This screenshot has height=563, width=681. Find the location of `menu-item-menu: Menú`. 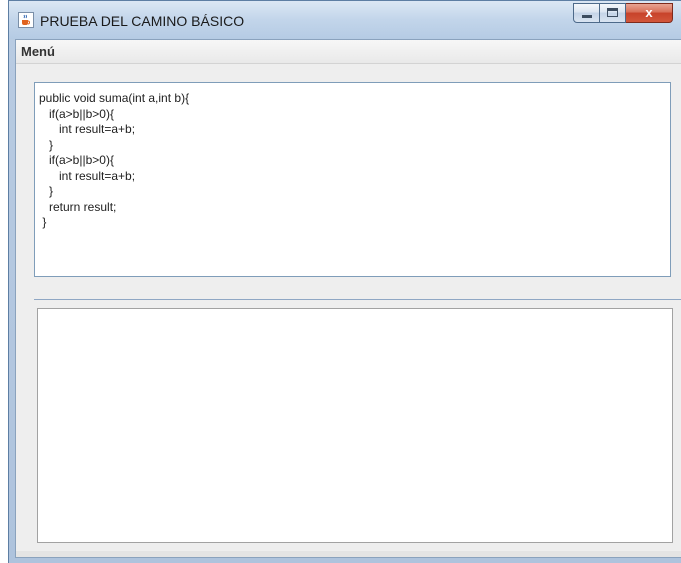

menu-item-menu: Menú is located at coordinates (38, 51).